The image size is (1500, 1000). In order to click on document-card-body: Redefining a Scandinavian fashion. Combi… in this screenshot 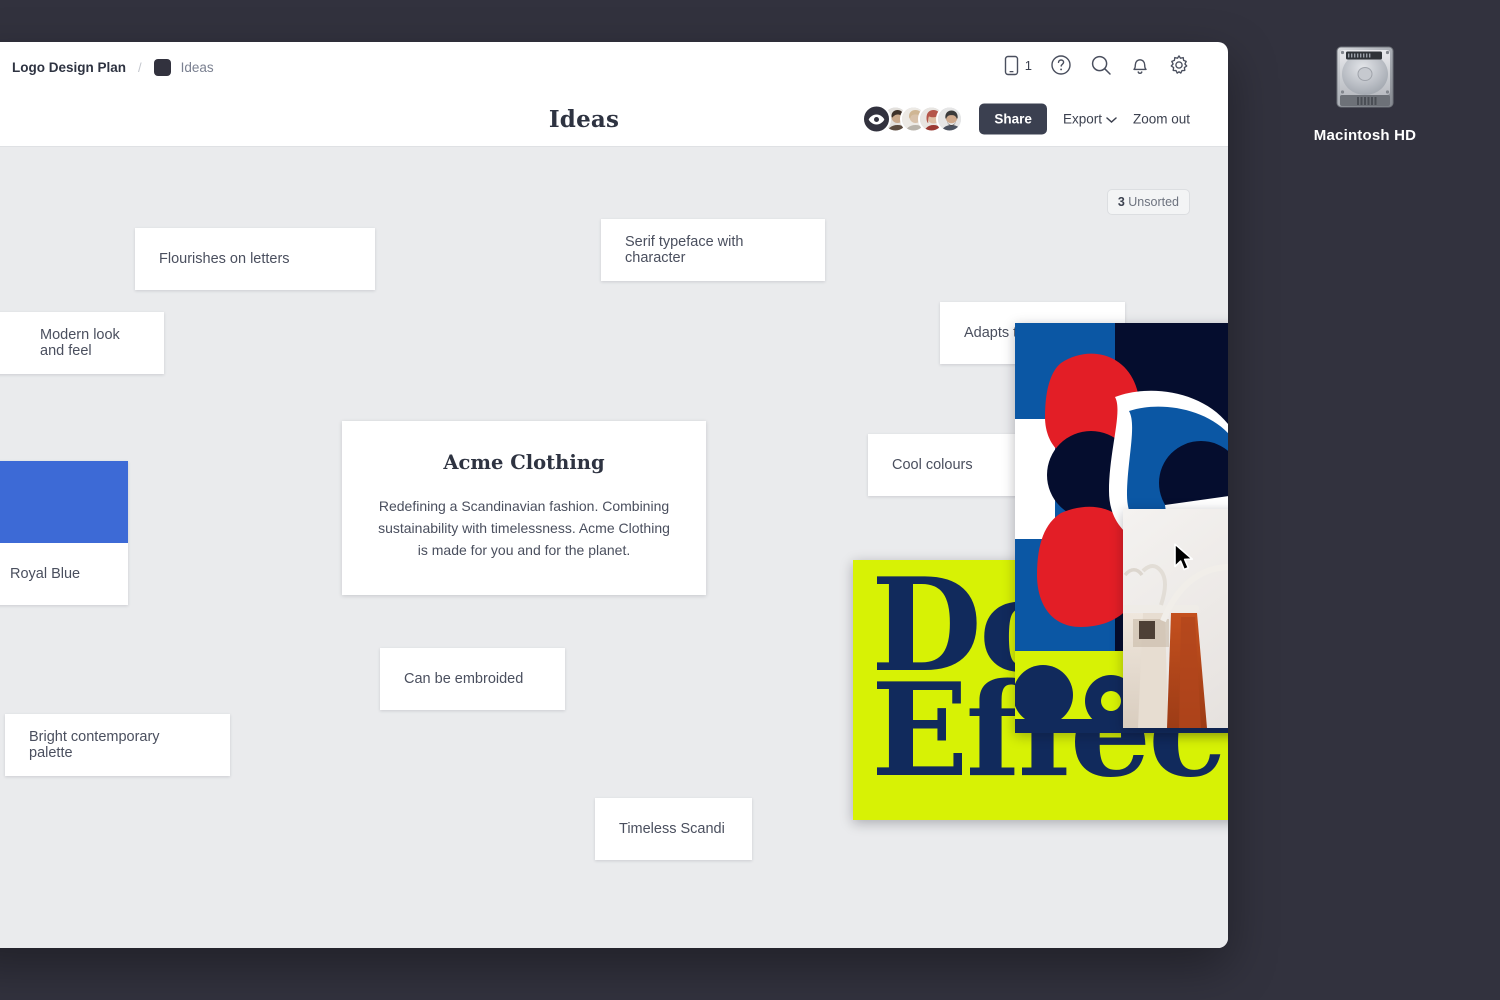, I will do `click(524, 528)`.